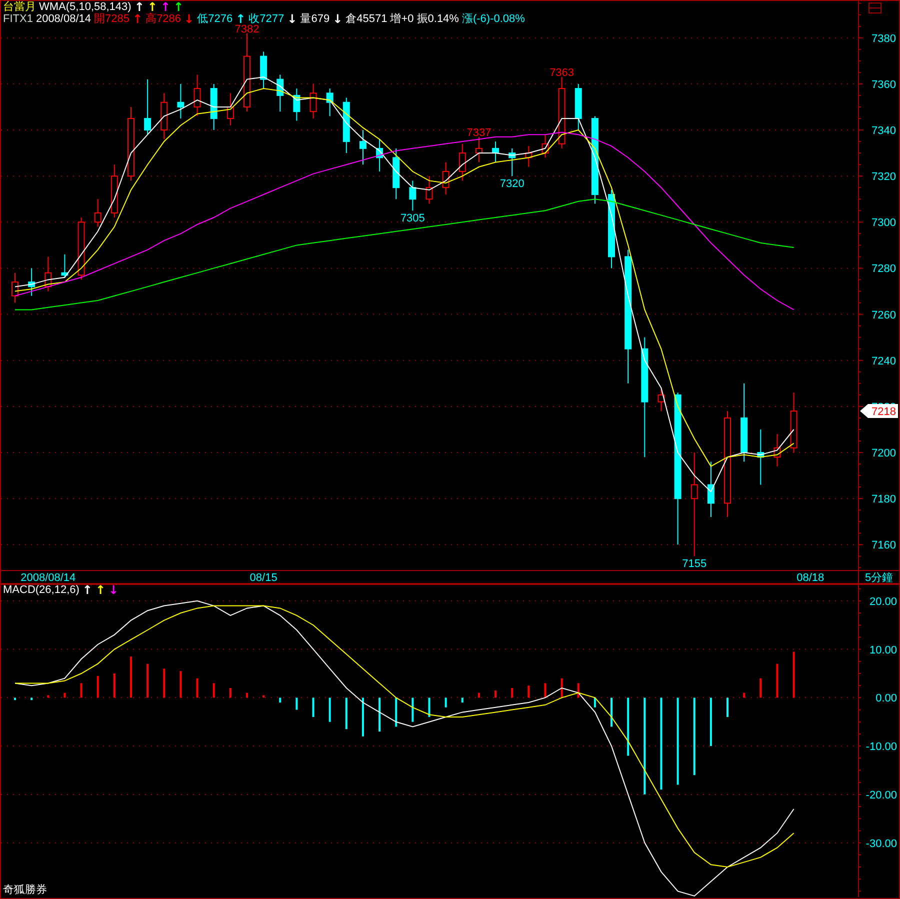 This screenshot has height=899, width=900. What do you see at coordinates (810, 578) in the screenshot?
I see `date-label: 08/18` at bounding box center [810, 578].